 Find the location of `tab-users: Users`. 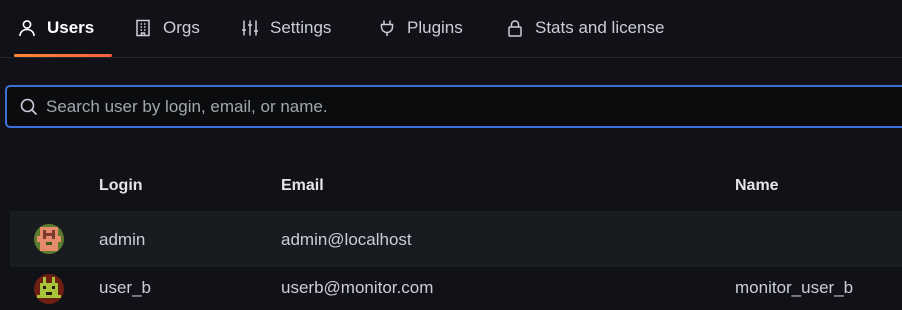

tab-users: Users is located at coordinates (63, 28).